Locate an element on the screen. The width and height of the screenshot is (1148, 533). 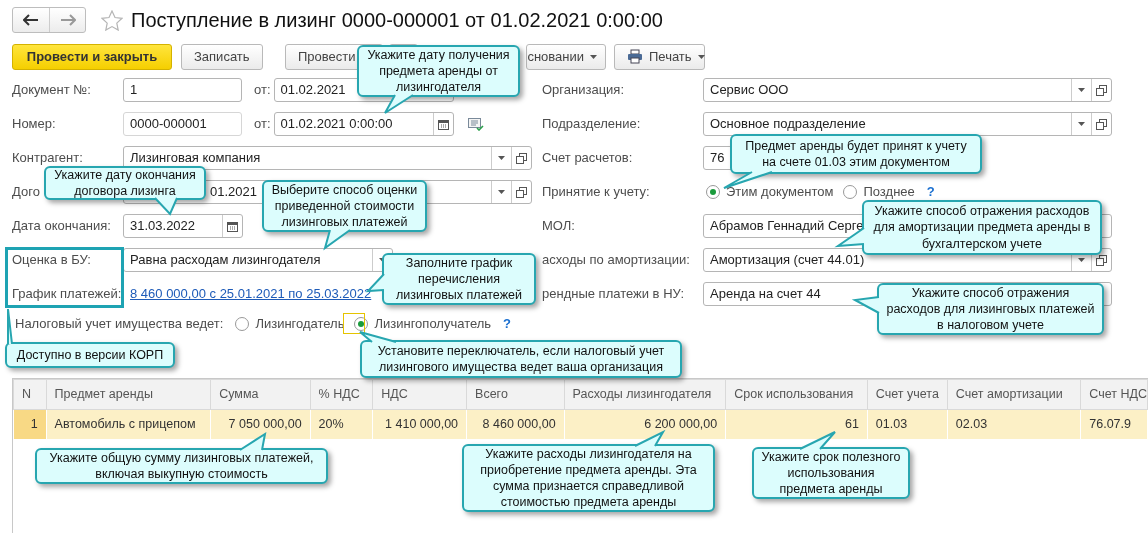
field-label: Контрагент: is located at coordinates (47, 158).